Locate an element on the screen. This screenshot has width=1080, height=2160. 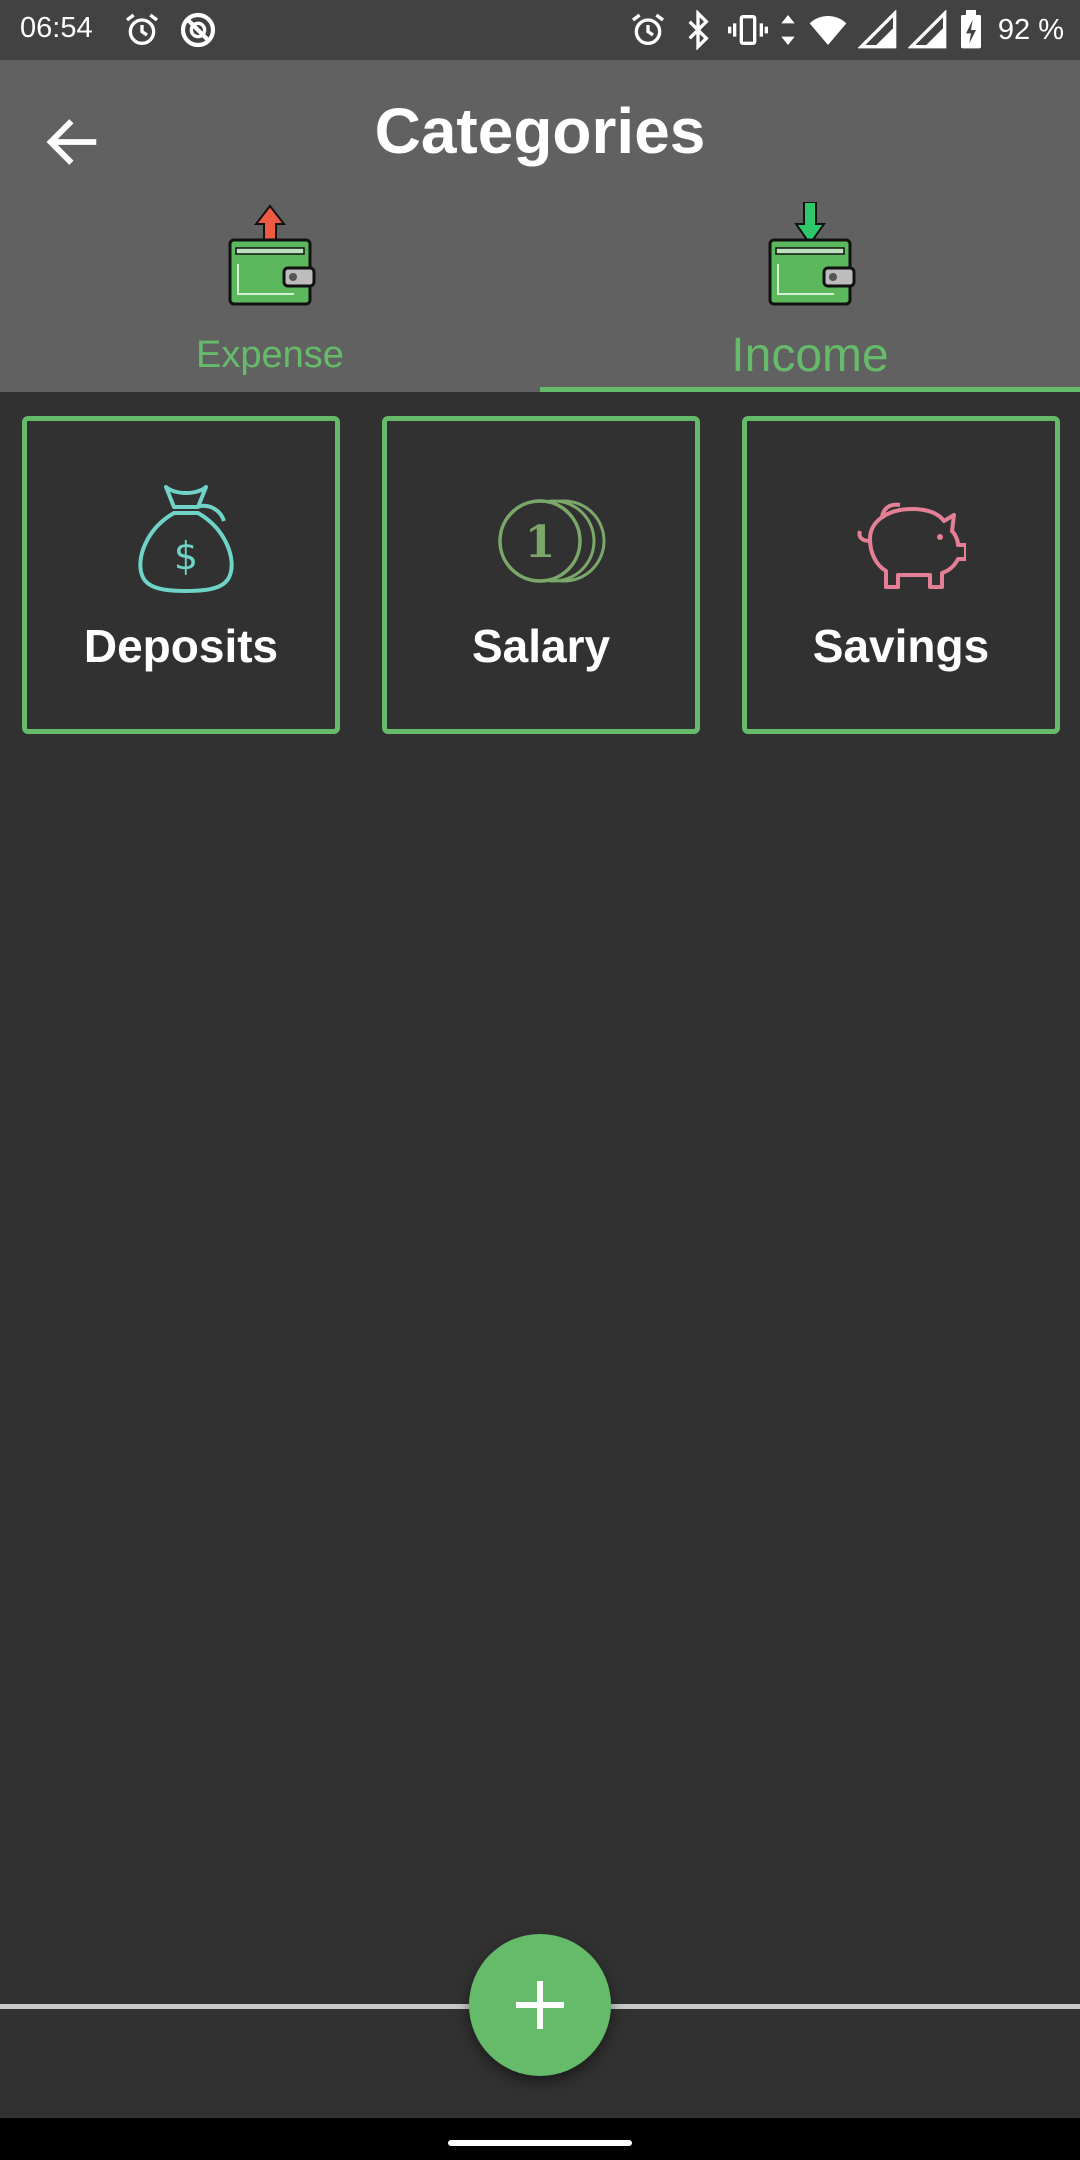
page-title: Categories is located at coordinates (540, 131).